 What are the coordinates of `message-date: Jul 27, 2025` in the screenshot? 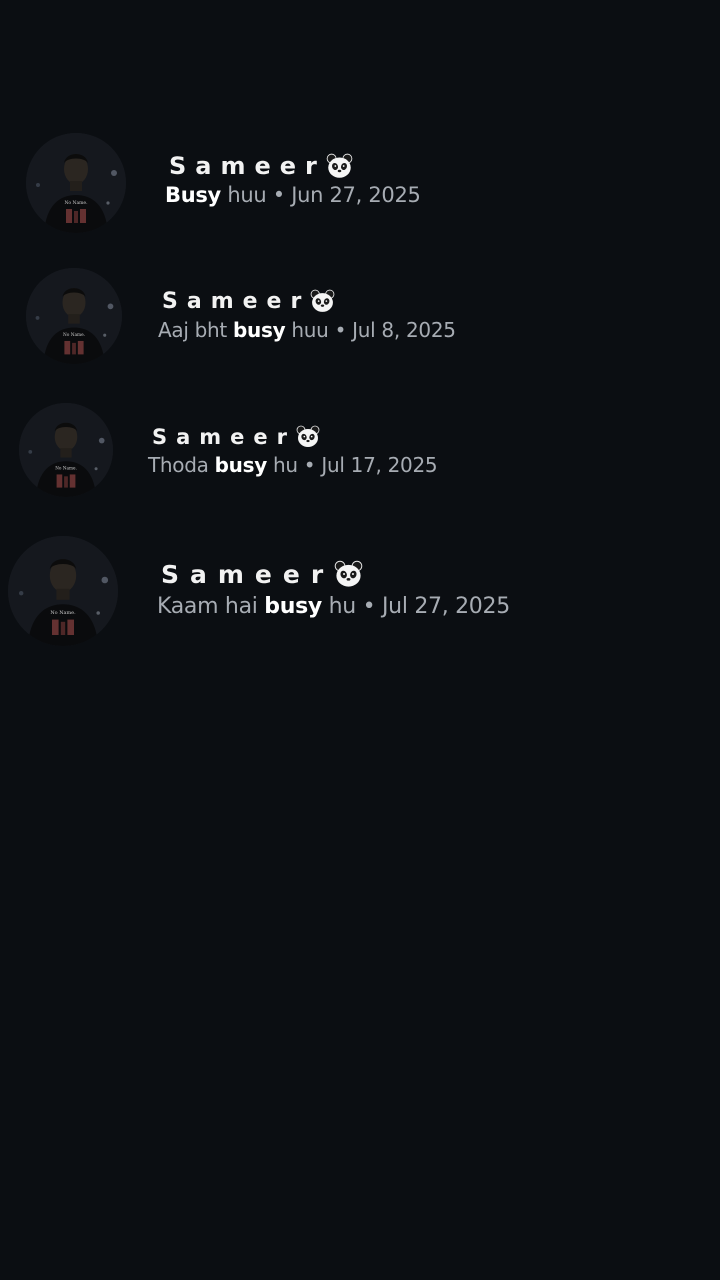 It's located at (445, 606).